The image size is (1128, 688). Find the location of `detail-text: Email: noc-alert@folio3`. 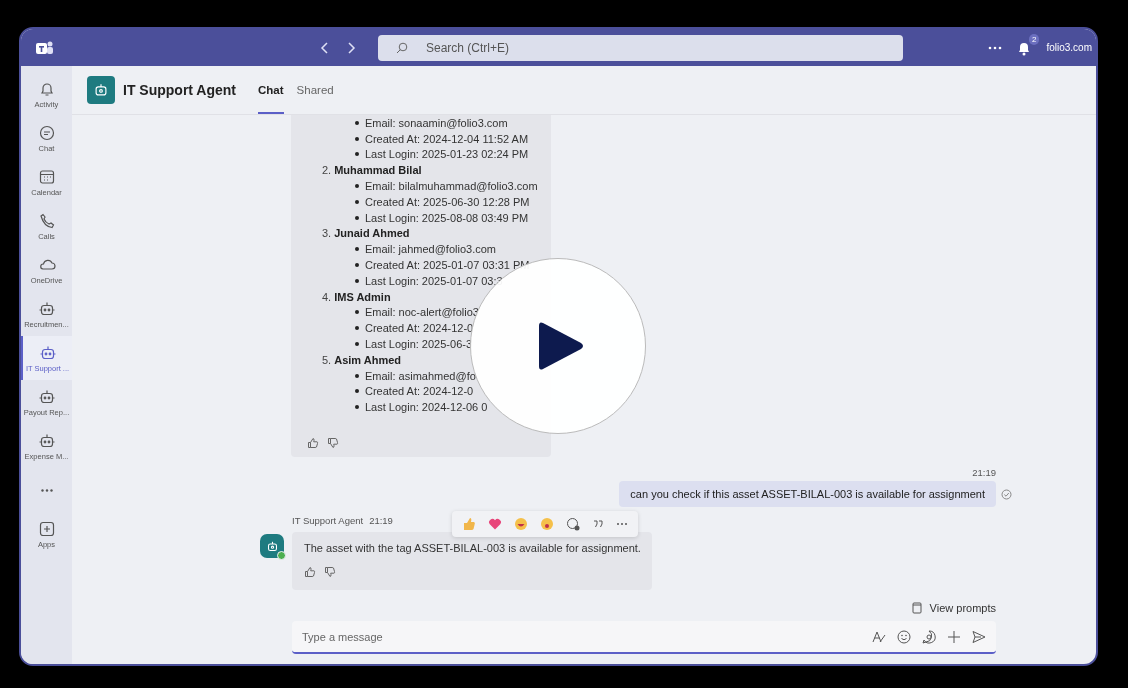

detail-text: Email: noc-alert@folio3 is located at coordinates (422, 312).